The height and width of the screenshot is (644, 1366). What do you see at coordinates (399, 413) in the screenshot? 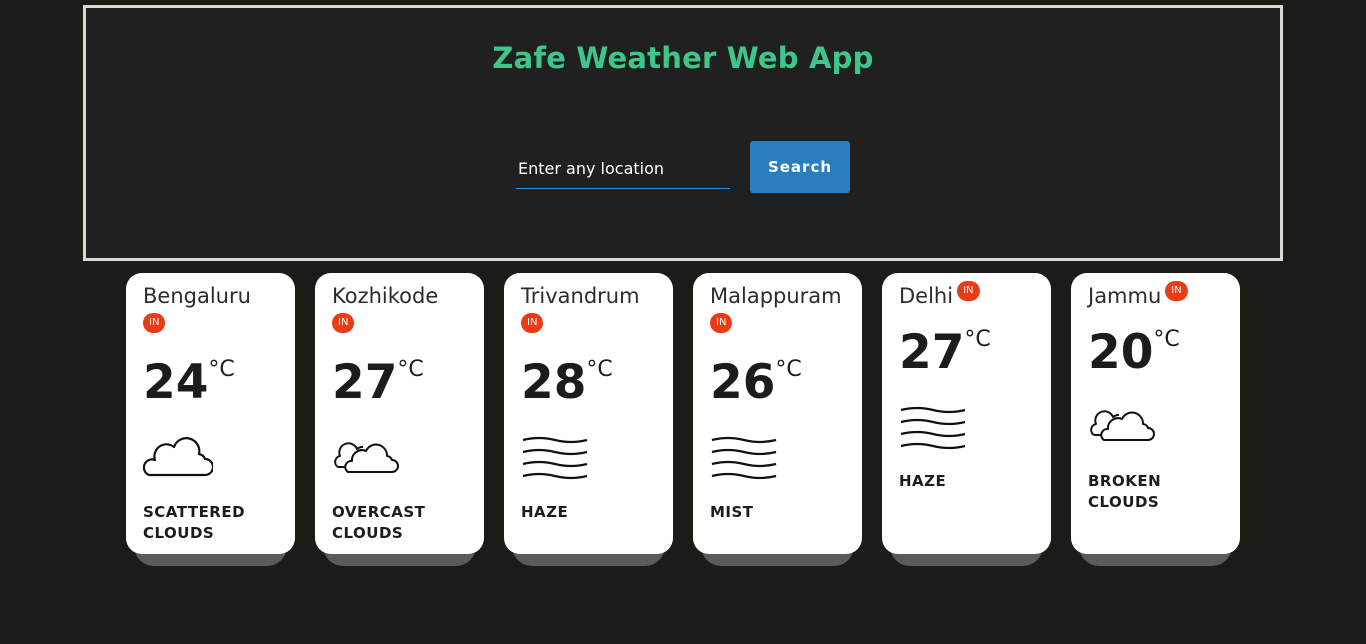
I see `card-body: Kozhikode IN 27°C OVERCAST CLOUDS` at bounding box center [399, 413].